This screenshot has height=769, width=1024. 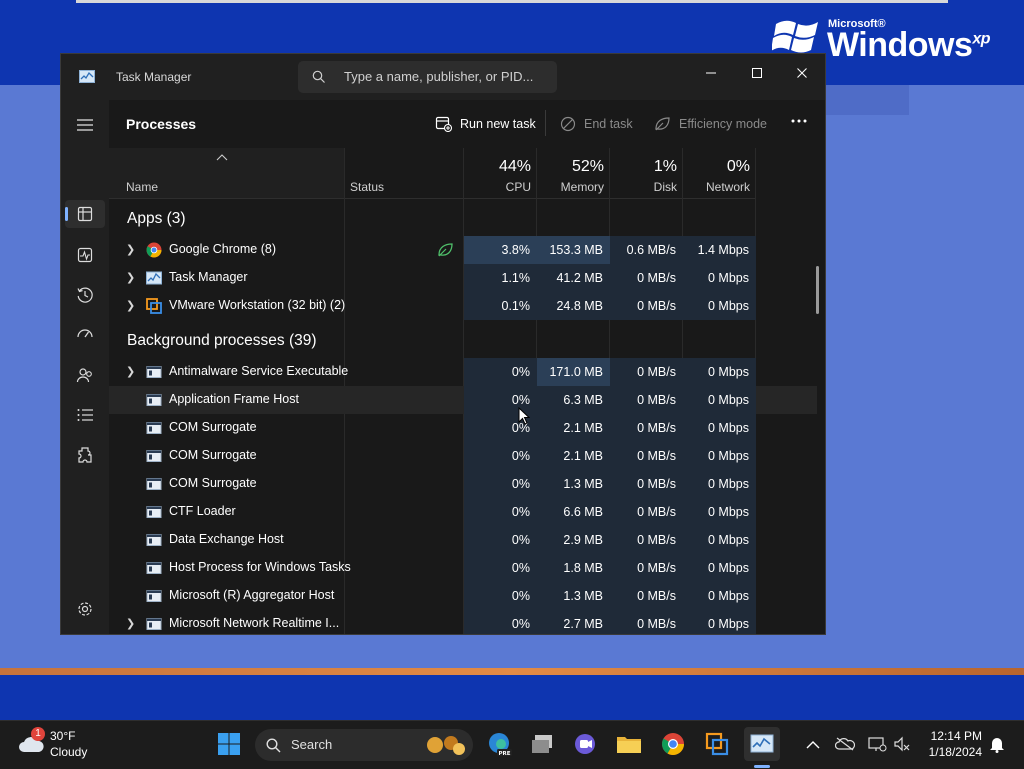 What do you see at coordinates (512, 697) in the screenshot?
I see `desktop-background-bottom` at bounding box center [512, 697].